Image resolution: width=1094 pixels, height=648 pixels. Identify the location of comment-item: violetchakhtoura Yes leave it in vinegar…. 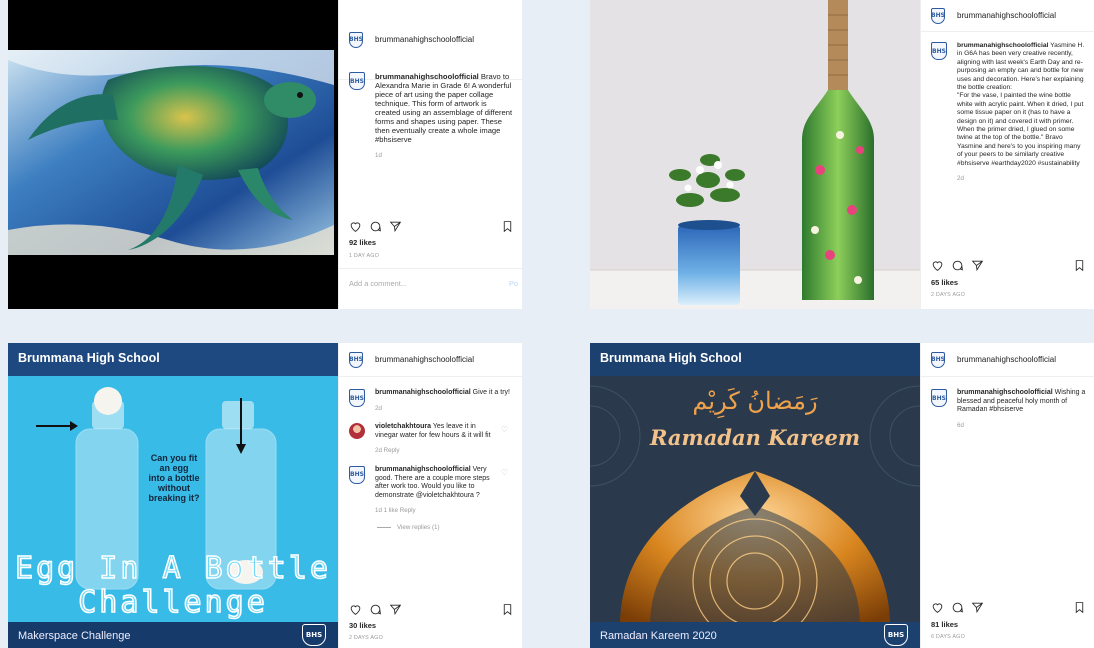
(430, 434).